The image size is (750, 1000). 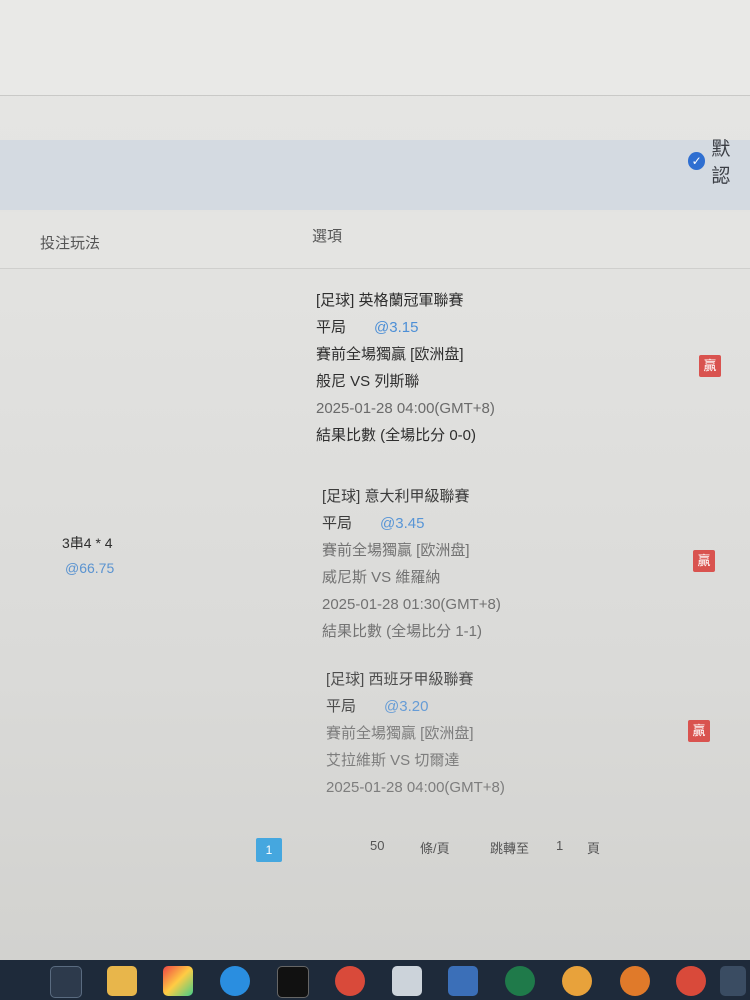 I want to click on check-icon: ✓, so click(x=697, y=161).